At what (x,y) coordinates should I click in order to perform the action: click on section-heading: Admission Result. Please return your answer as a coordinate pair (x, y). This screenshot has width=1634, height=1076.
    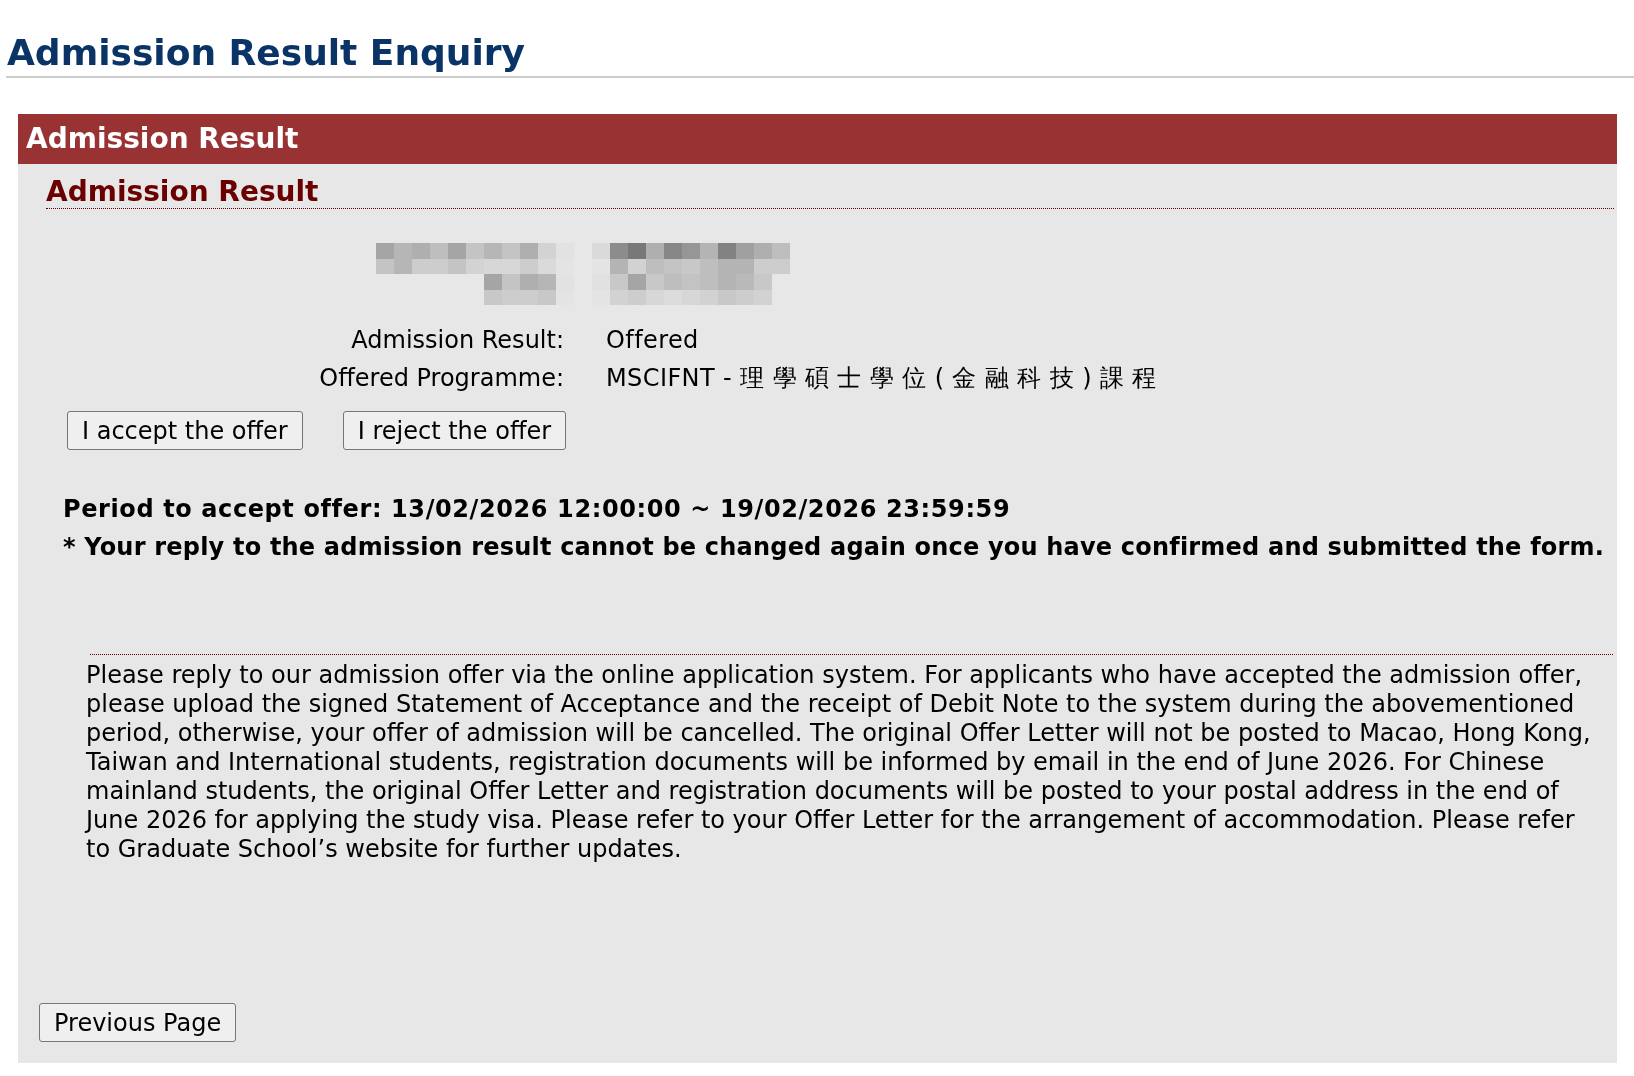
    Looking at the image, I should click on (830, 192).